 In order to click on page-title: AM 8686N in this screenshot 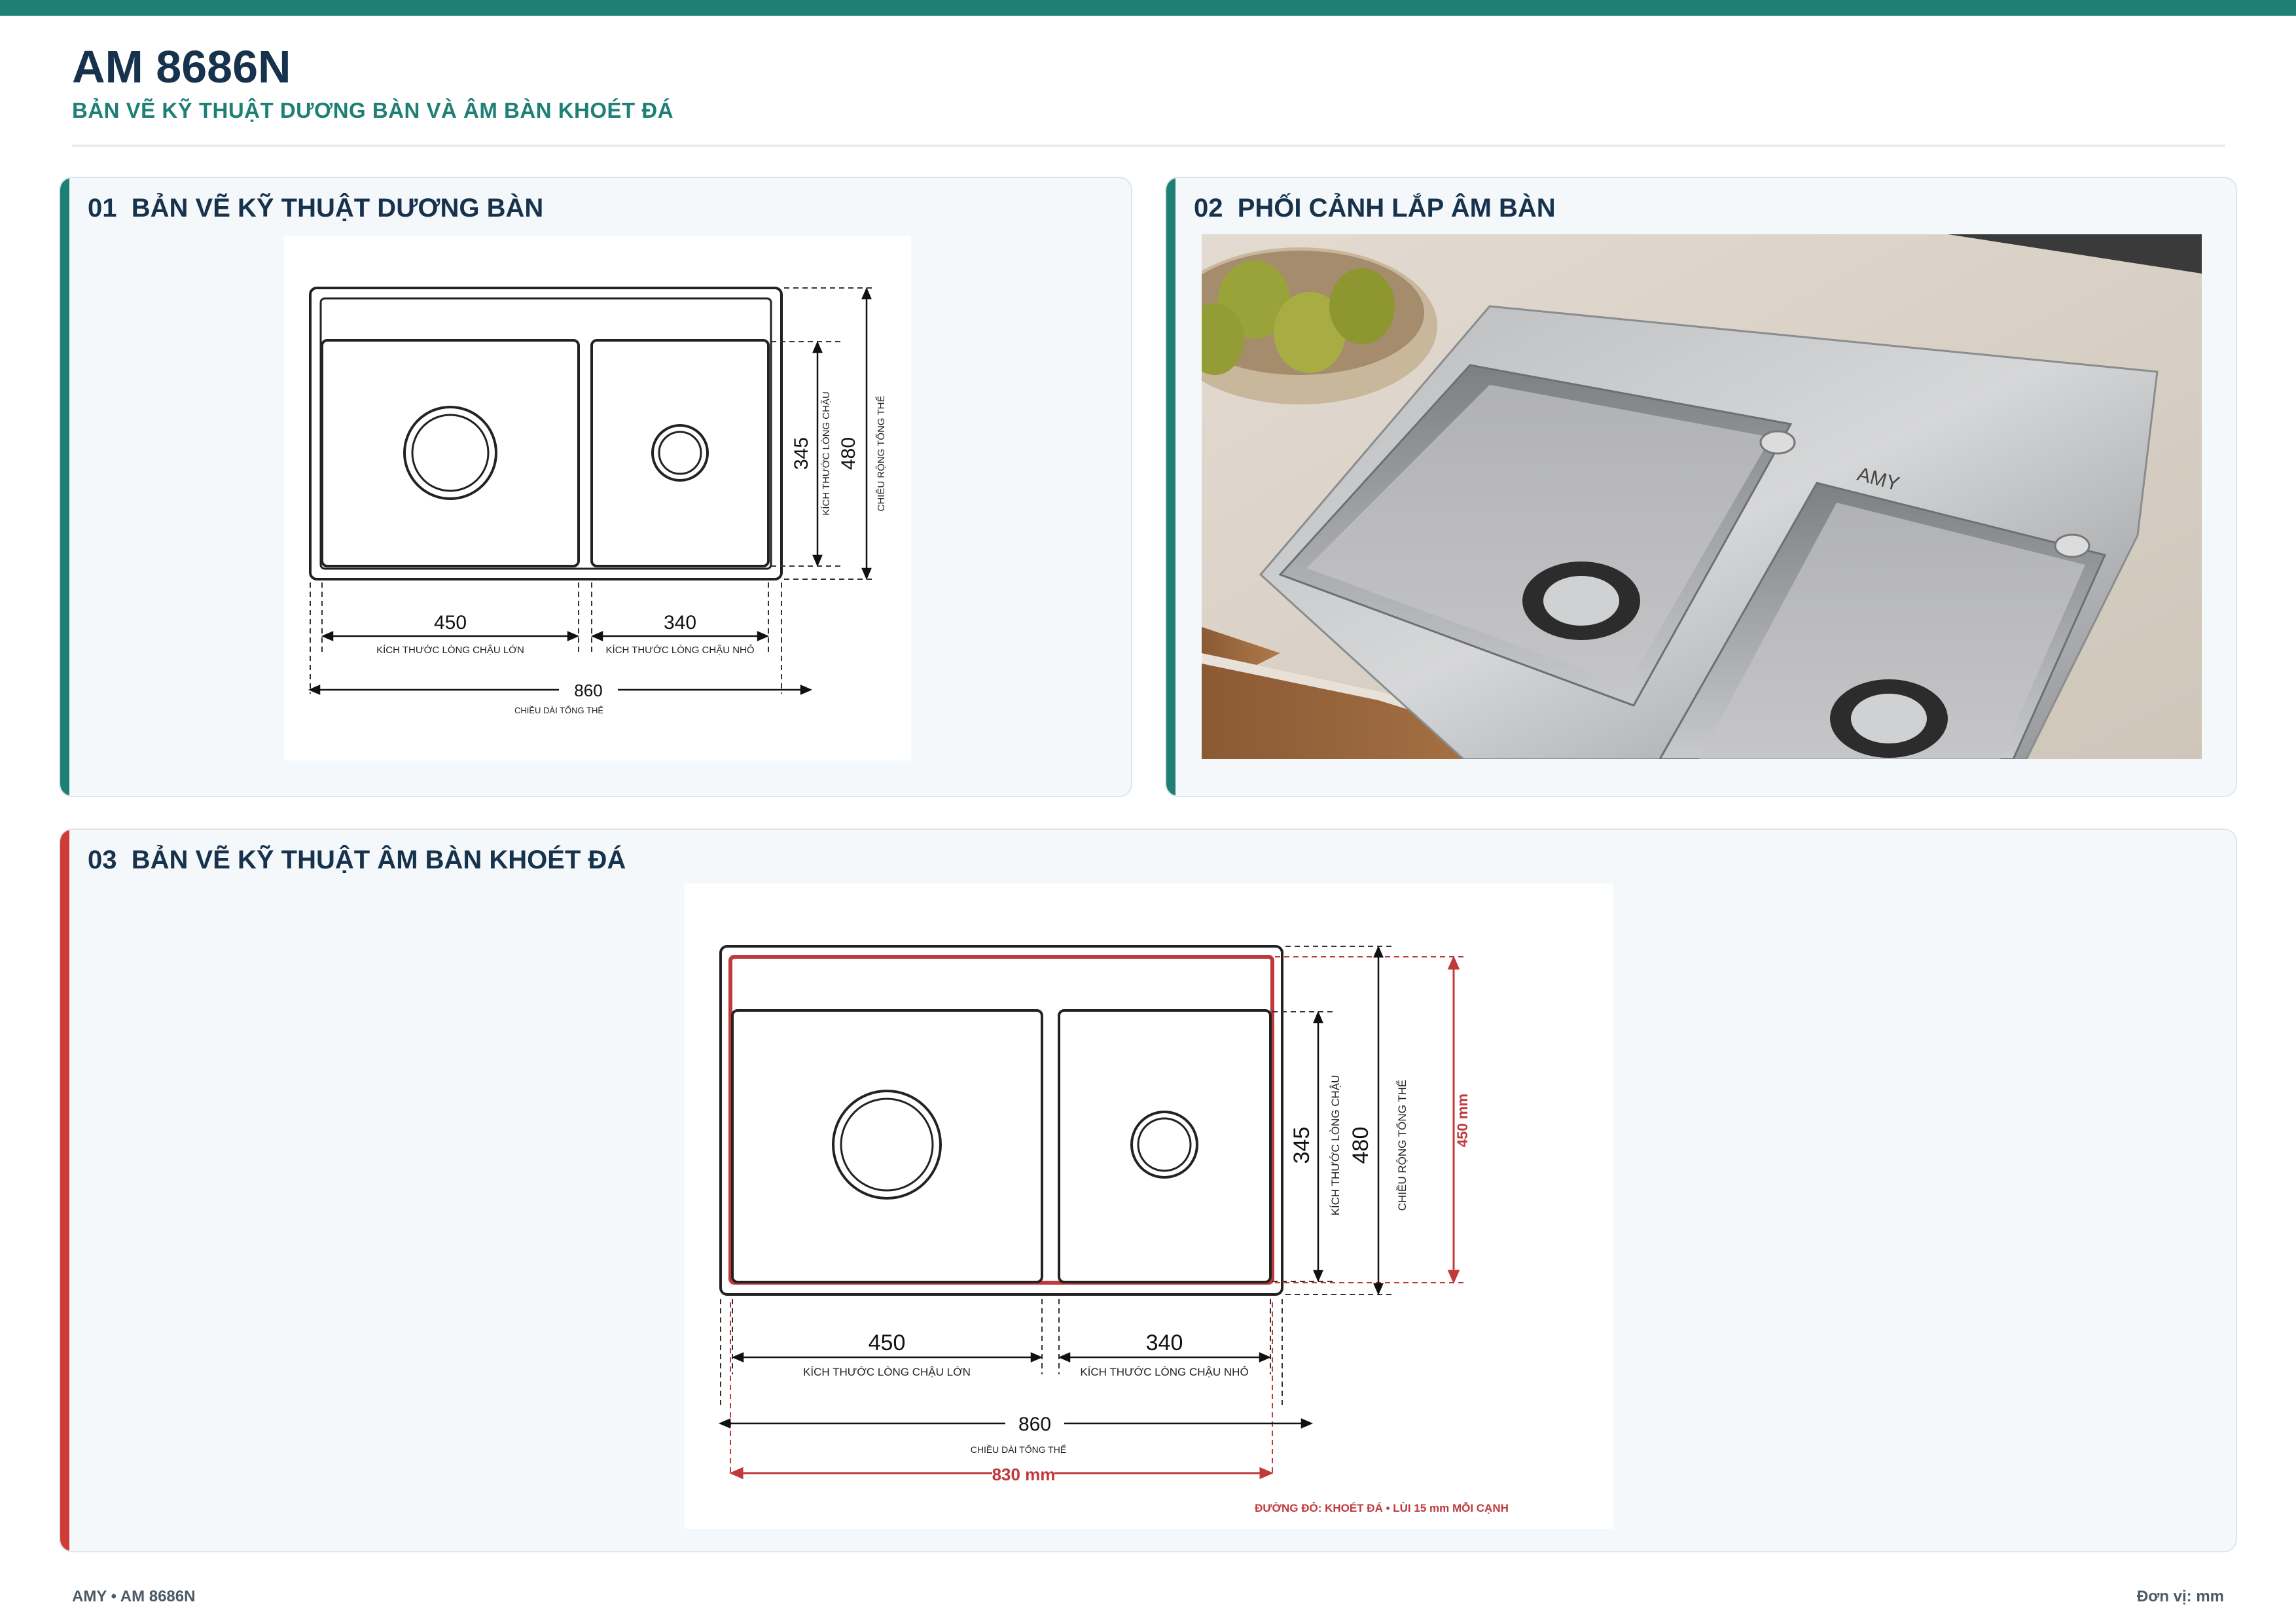, I will do `click(181, 66)`.